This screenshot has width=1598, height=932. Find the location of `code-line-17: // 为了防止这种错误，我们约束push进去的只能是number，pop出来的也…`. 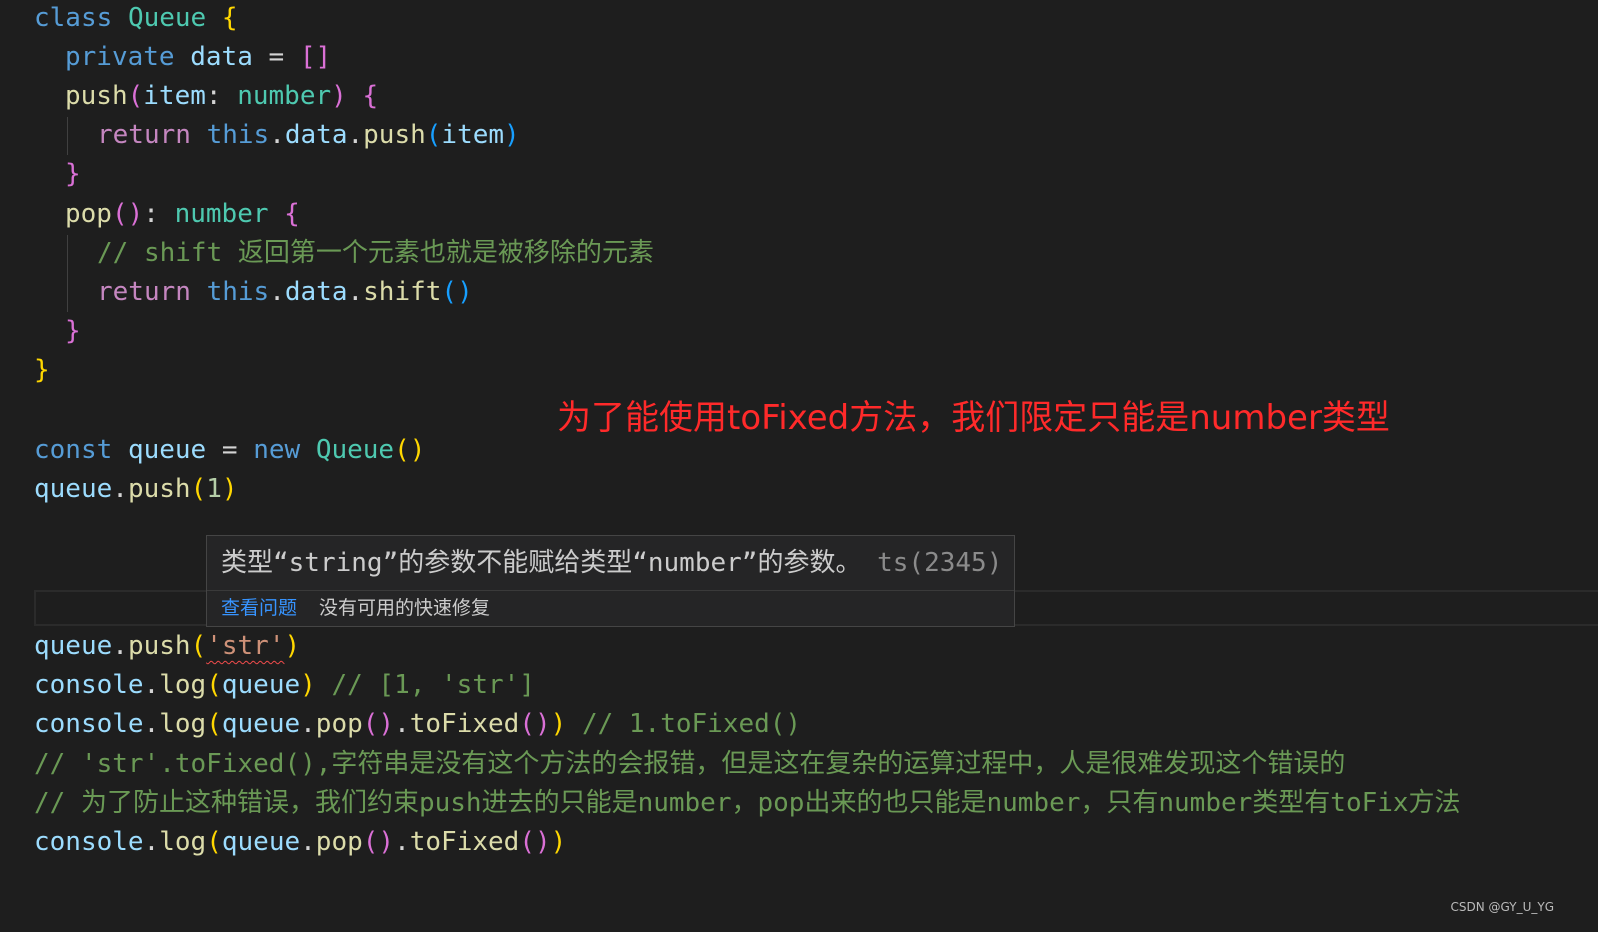

code-line-17: // 为了防止这种错误，我们约束push进去的只能是number，pop出来的也… is located at coordinates (747, 803).